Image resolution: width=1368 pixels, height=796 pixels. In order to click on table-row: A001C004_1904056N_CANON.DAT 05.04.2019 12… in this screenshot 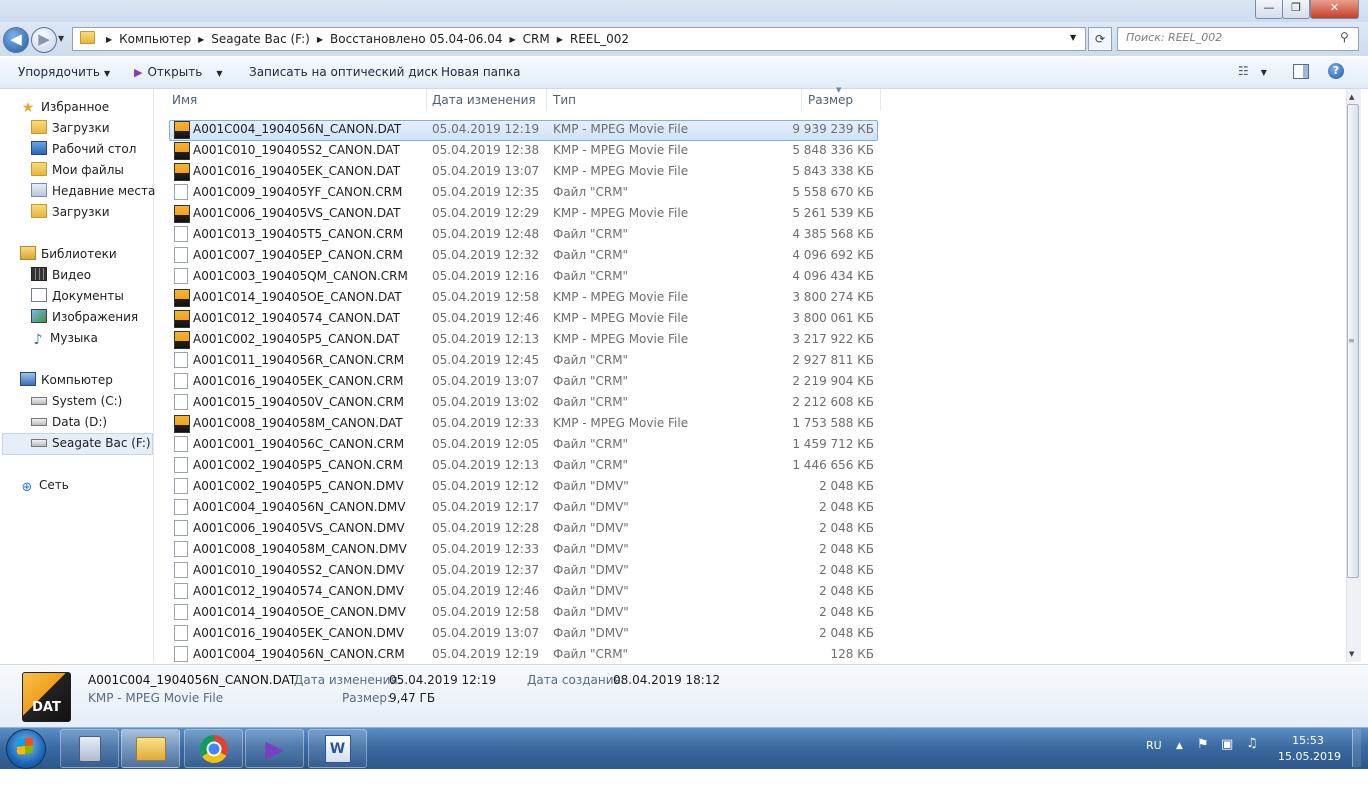, I will do `click(524, 129)`.